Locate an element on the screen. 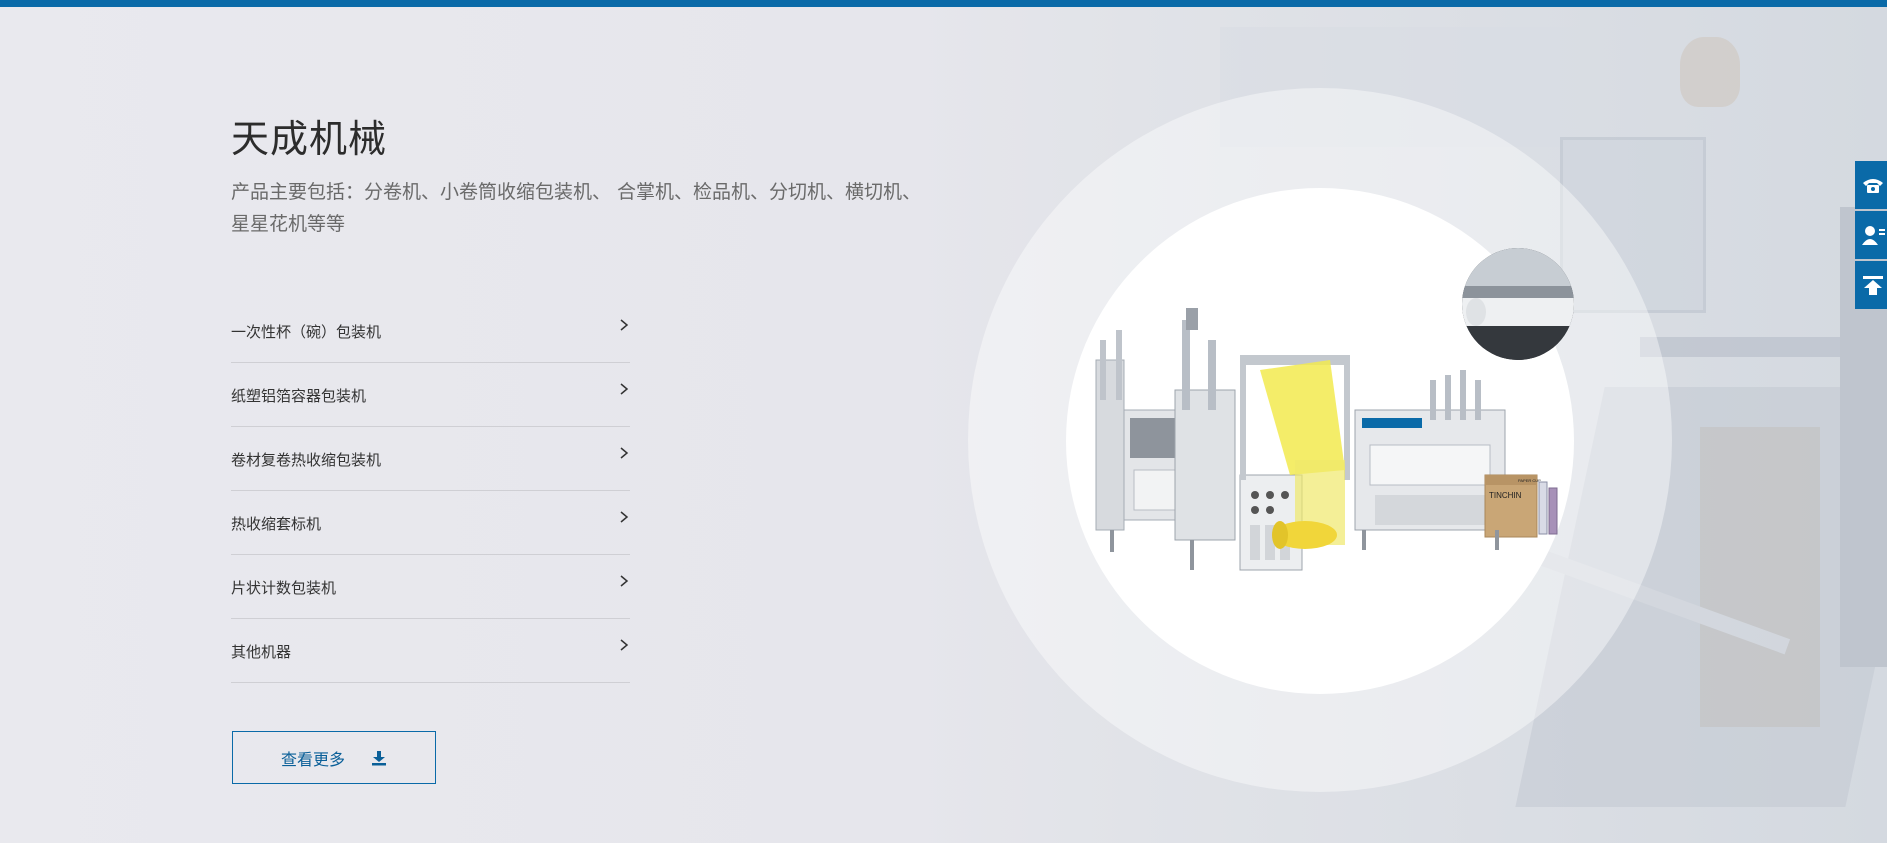 The width and height of the screenshot is (1887, 843). top-accent-bar is located at coordinates (943, 3).